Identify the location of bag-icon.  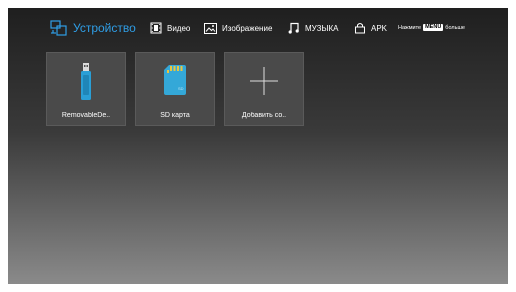
(360, 28).